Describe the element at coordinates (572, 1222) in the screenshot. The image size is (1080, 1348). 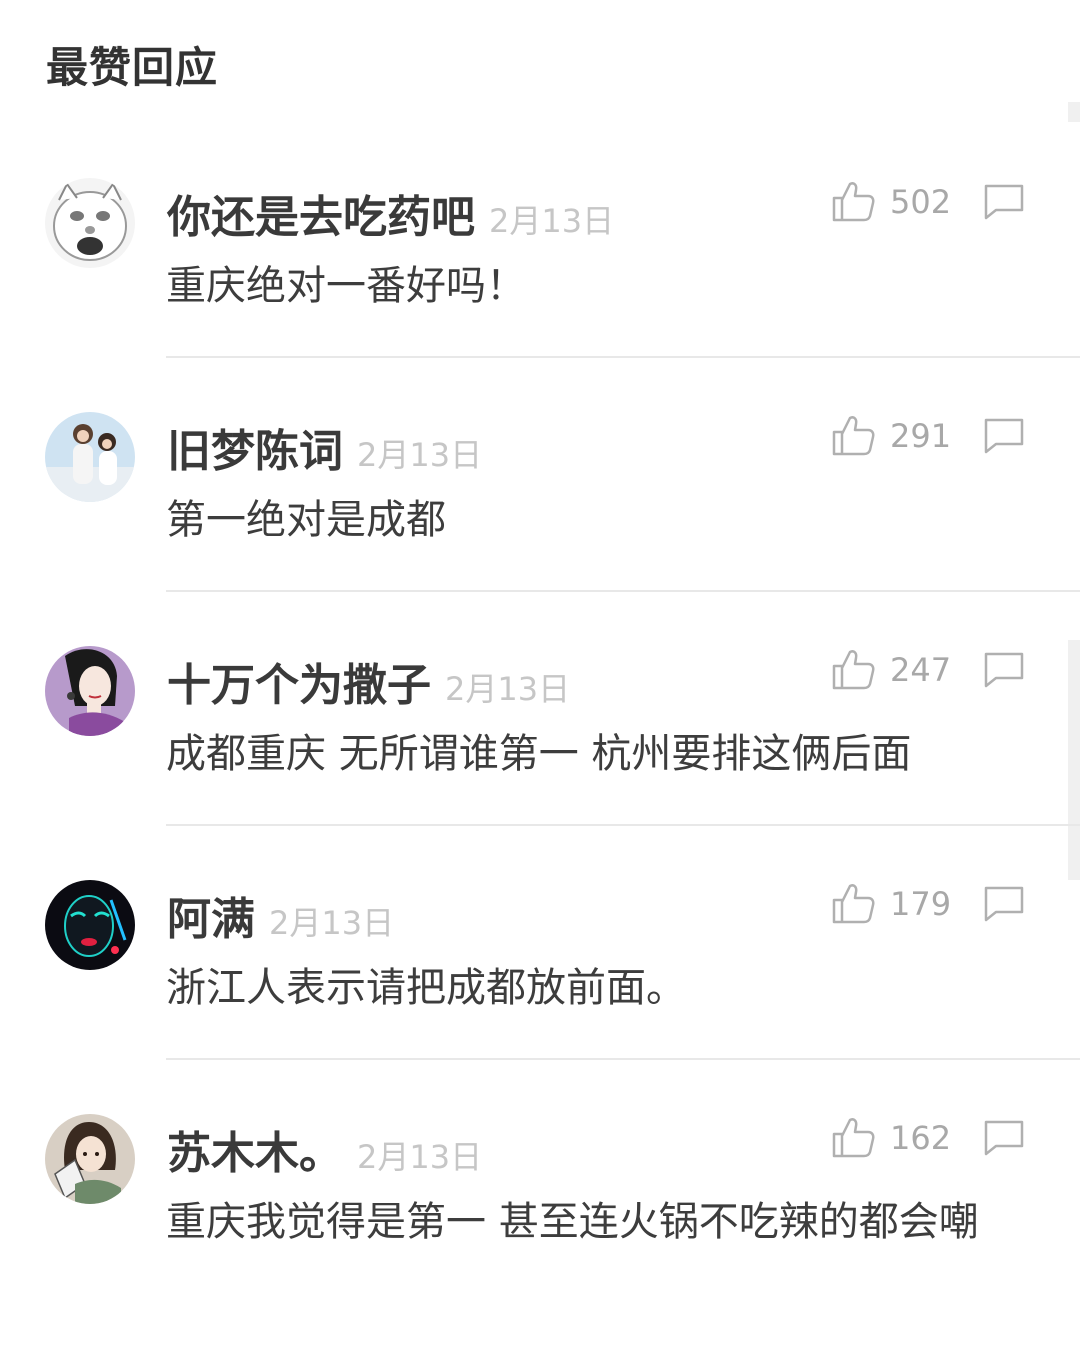
I see `comment-text: 重庆我觉得是第一 甚至连火锅不吃辣的都会嘲` at that location.